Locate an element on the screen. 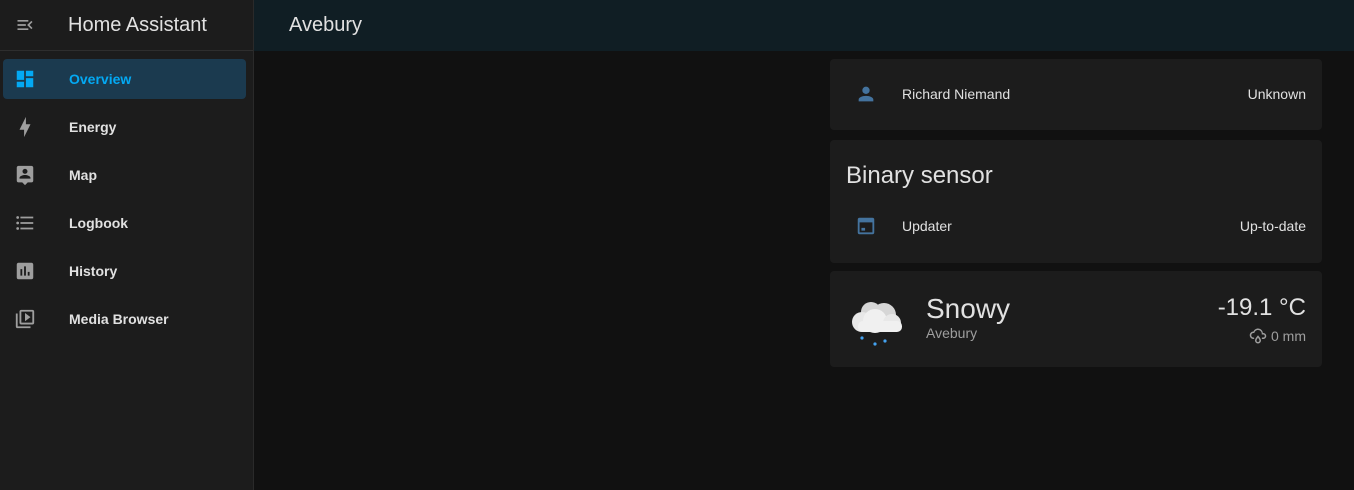  card-title: Binary sensor is located at coordinates (919, 175).